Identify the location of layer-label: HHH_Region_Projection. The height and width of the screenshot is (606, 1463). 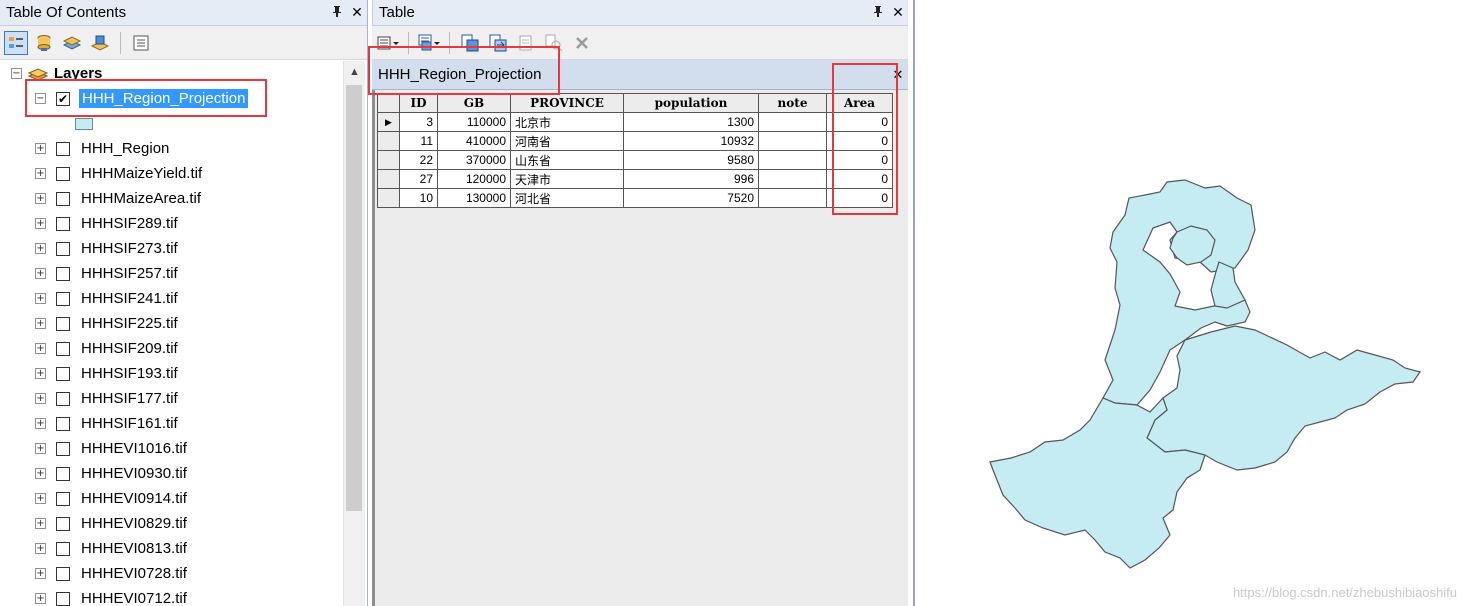
(164, 98).